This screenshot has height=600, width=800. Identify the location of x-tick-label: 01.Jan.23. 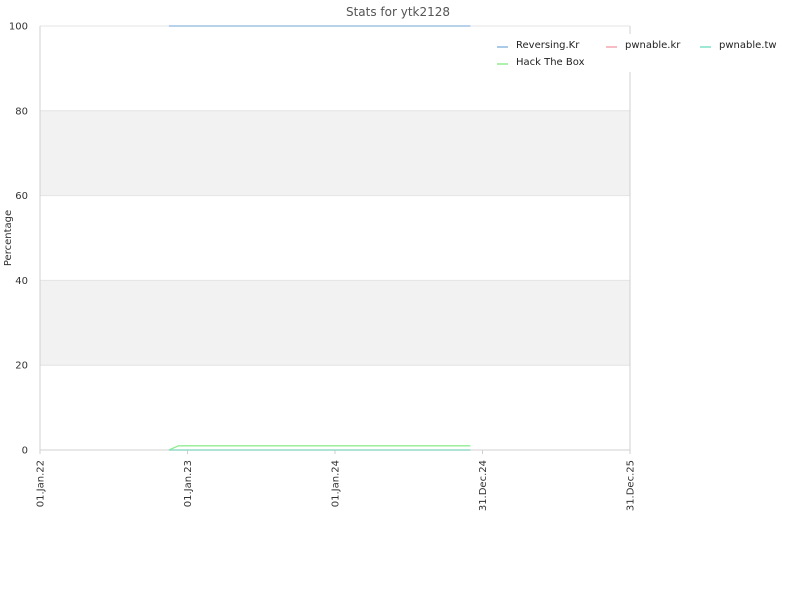
(188, 483).